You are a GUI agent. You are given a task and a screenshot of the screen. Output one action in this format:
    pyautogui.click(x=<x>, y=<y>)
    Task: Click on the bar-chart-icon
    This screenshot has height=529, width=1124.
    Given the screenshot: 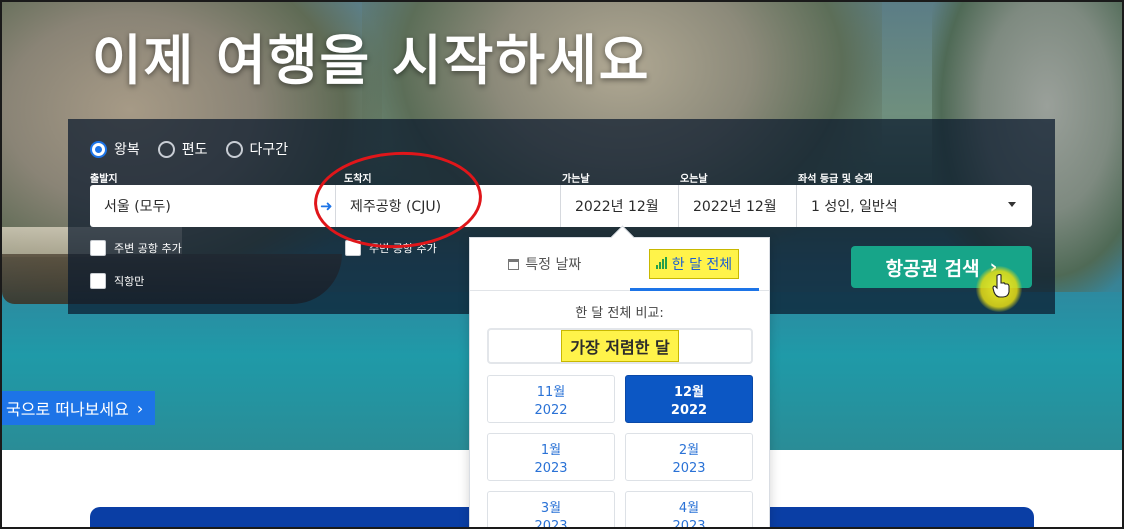 What is the action you would take?
    pyautogui.click(x=662, y=263)
    